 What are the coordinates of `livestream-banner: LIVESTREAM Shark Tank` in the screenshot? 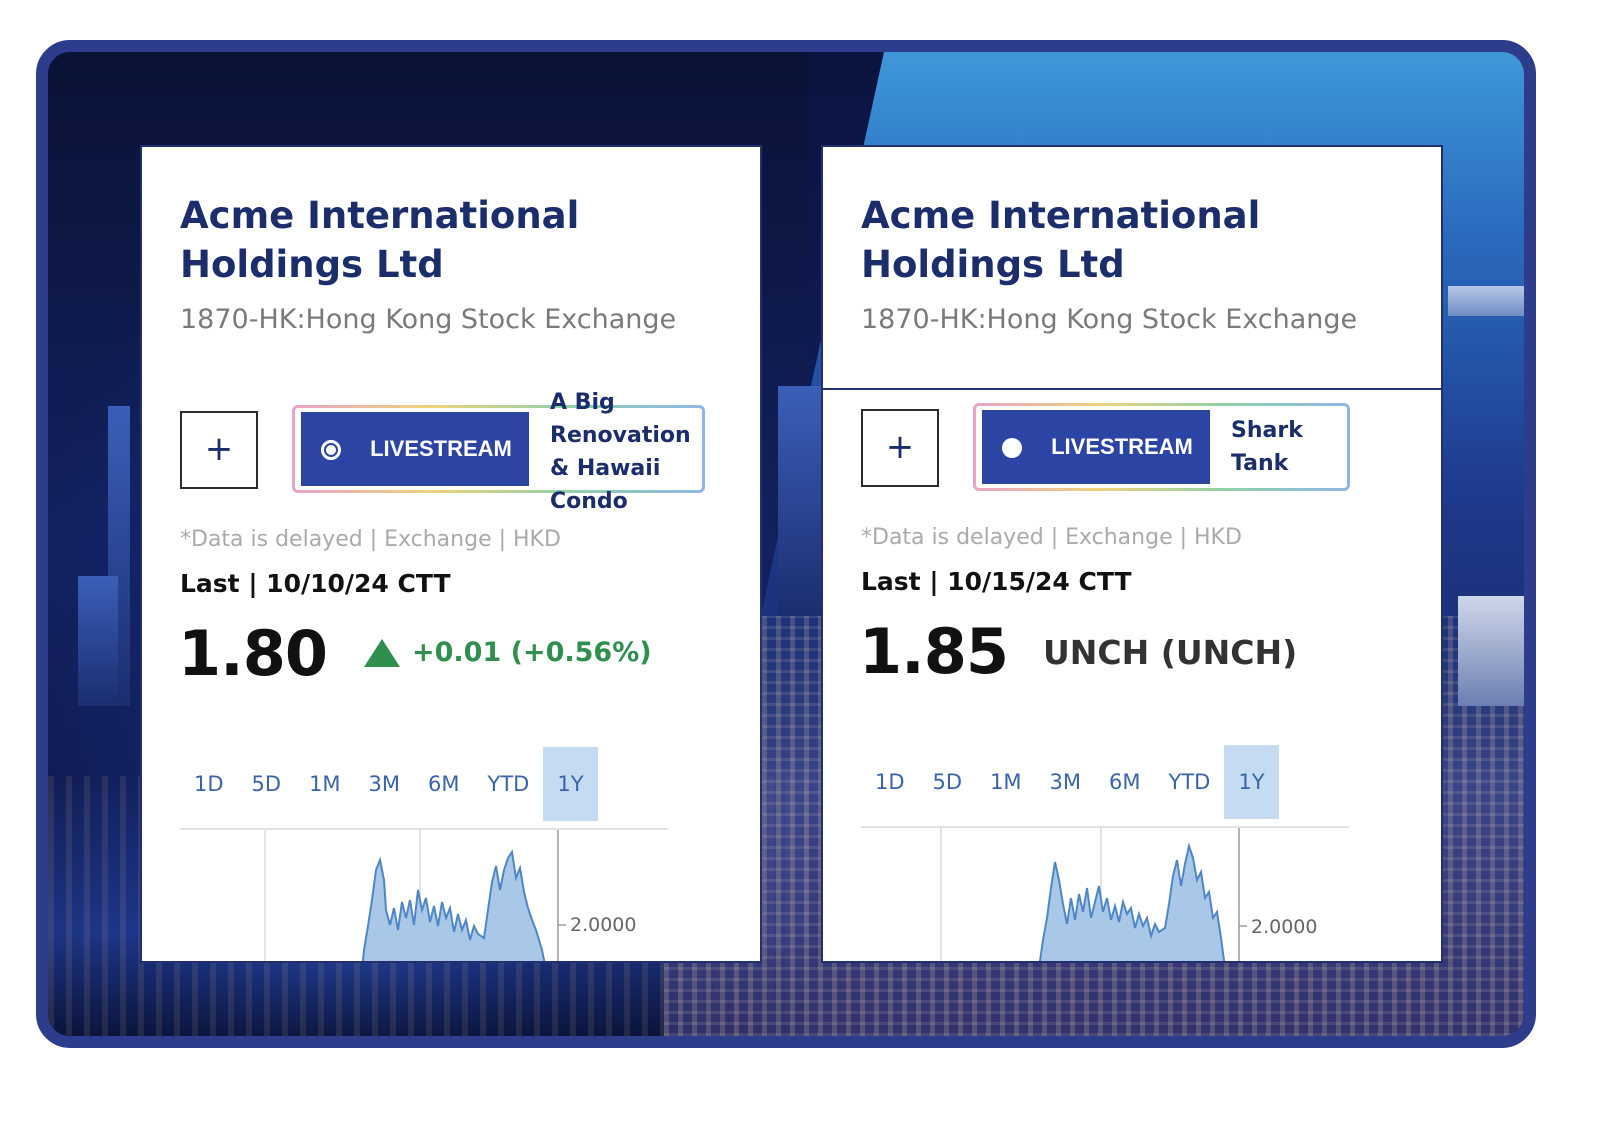 It's located at (1161, 447).